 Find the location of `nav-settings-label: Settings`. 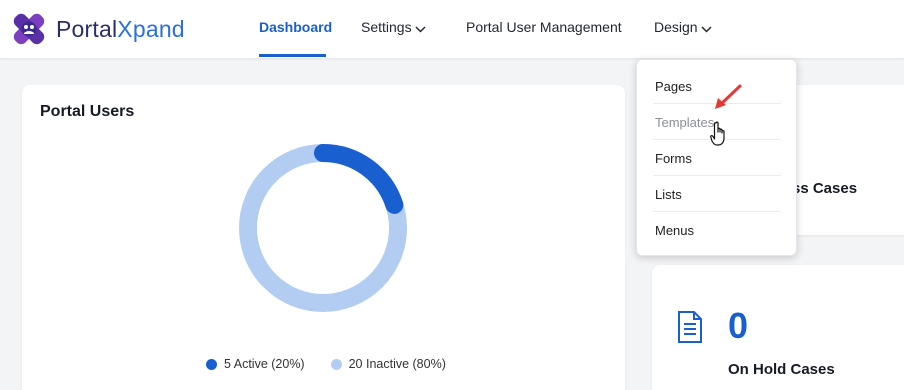

nav-settings-label: Settings is located at coordinates (386, 27).